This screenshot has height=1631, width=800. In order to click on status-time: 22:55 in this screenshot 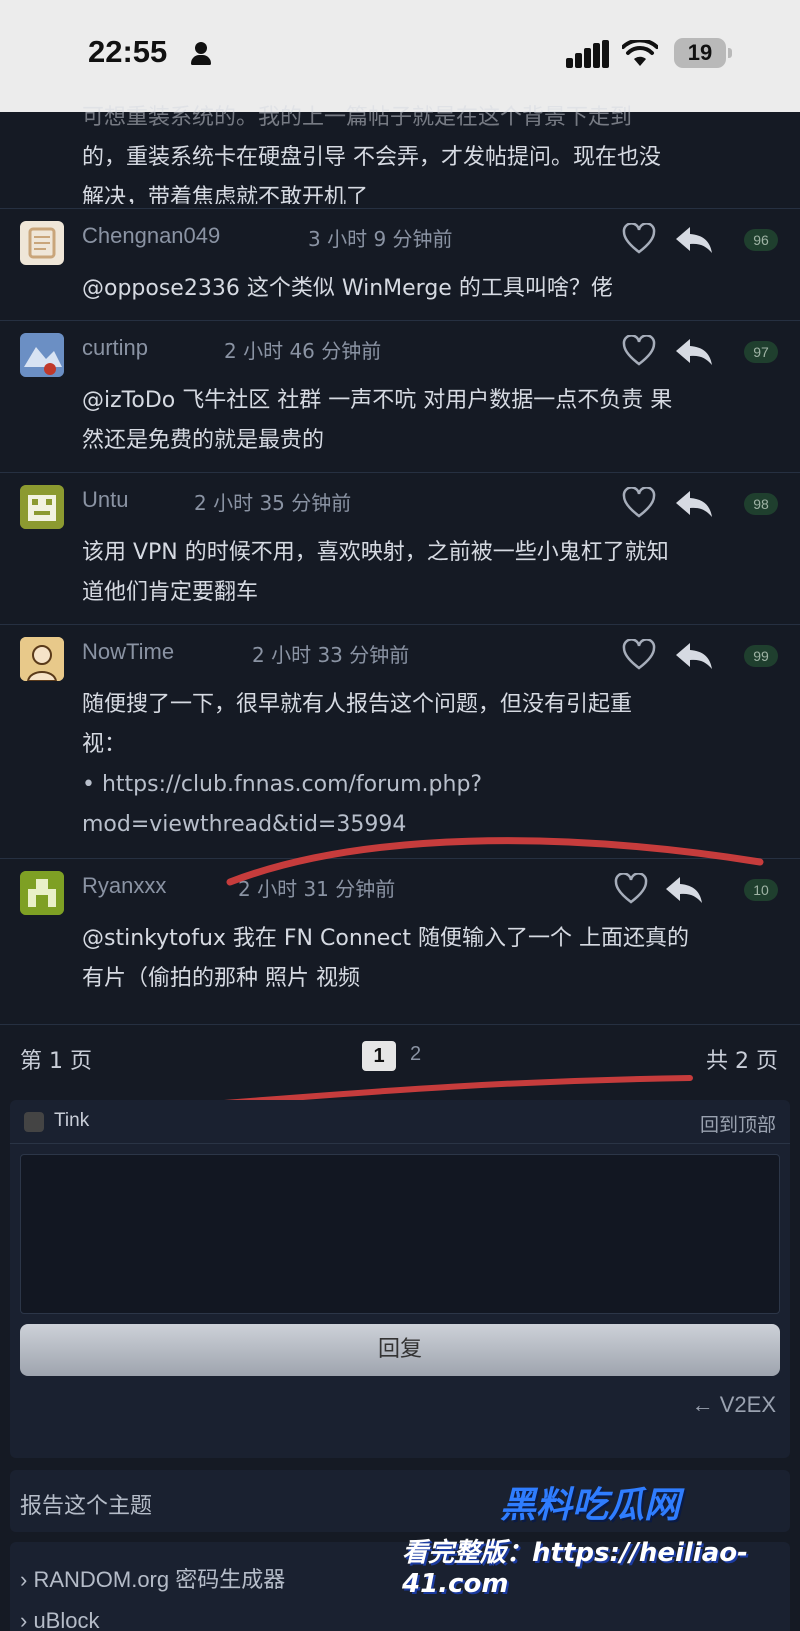, I will do `click(128, 51)`.